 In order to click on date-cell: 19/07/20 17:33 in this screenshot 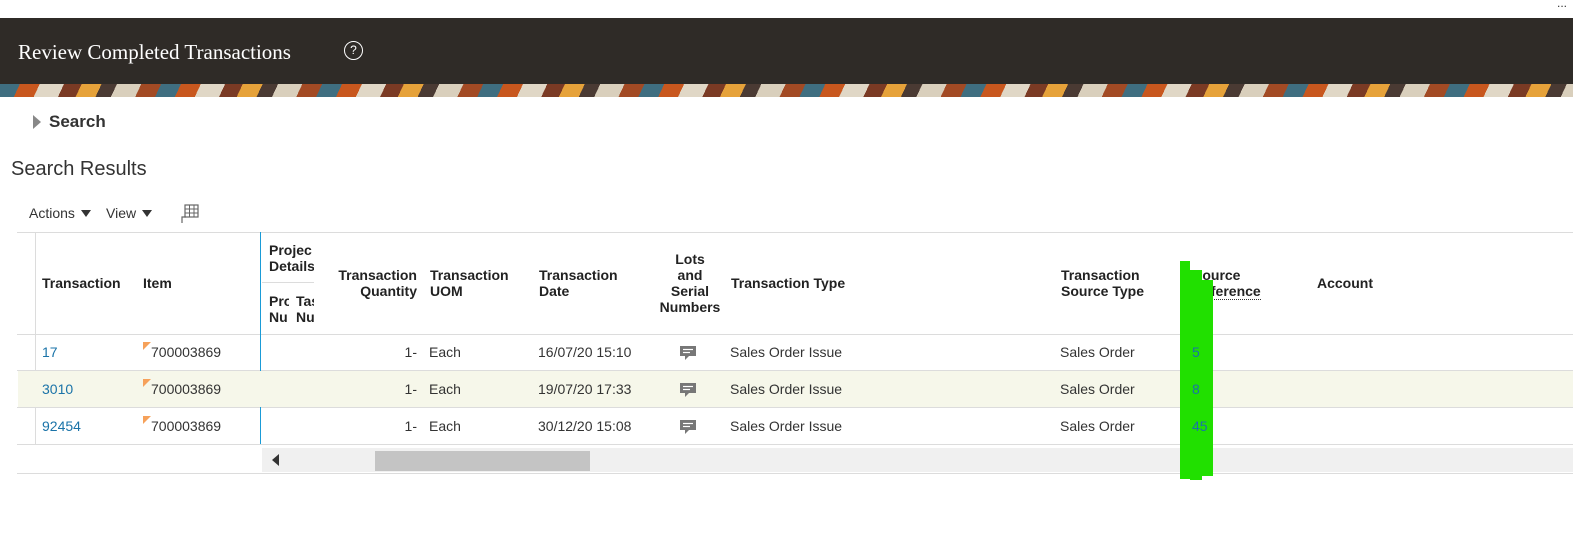, I will do `click(585, 389)`.